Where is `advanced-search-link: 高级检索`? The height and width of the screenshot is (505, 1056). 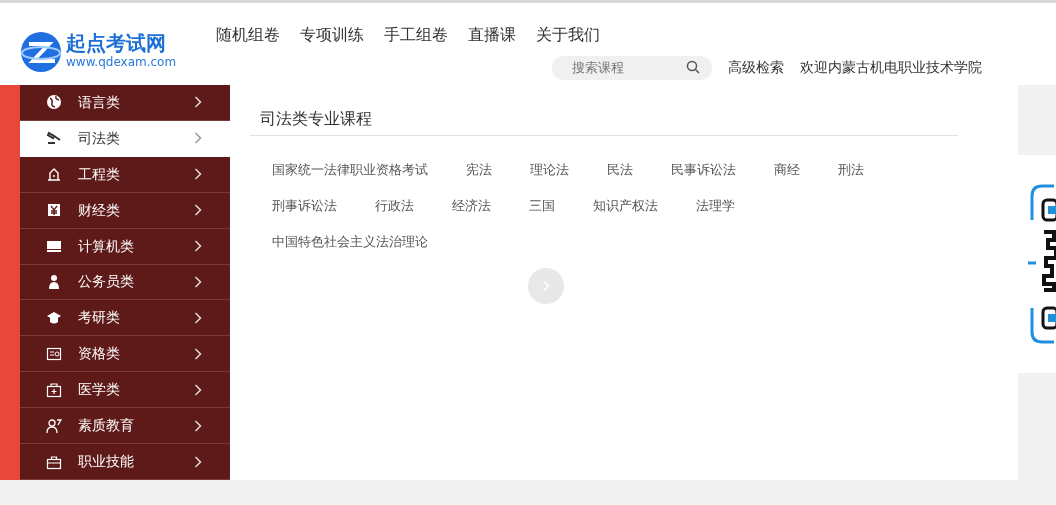 advanced-search-link: 高级检索 is located at coordinates (756, 67).